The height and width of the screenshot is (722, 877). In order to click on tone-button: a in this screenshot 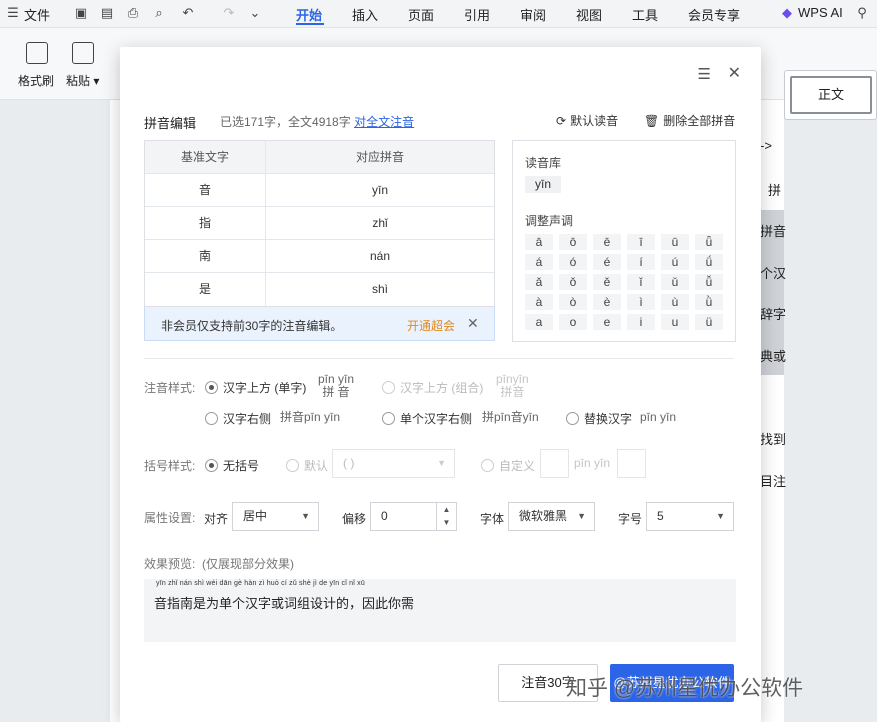, I will do `click(539, 322)`.